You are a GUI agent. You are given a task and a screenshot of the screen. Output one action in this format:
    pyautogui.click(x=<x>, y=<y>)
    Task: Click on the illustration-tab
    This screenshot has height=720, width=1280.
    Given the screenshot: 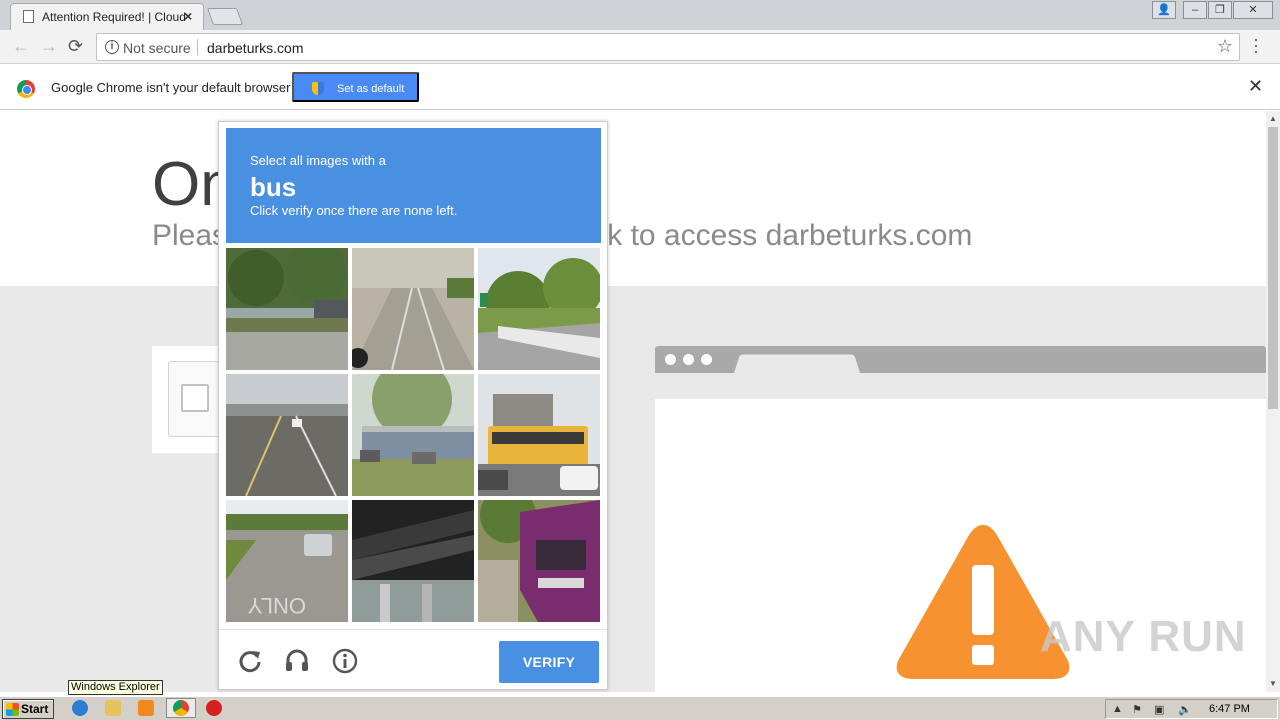 What is the action you would take?
    pyautogui.click(x=797, y=364)
    